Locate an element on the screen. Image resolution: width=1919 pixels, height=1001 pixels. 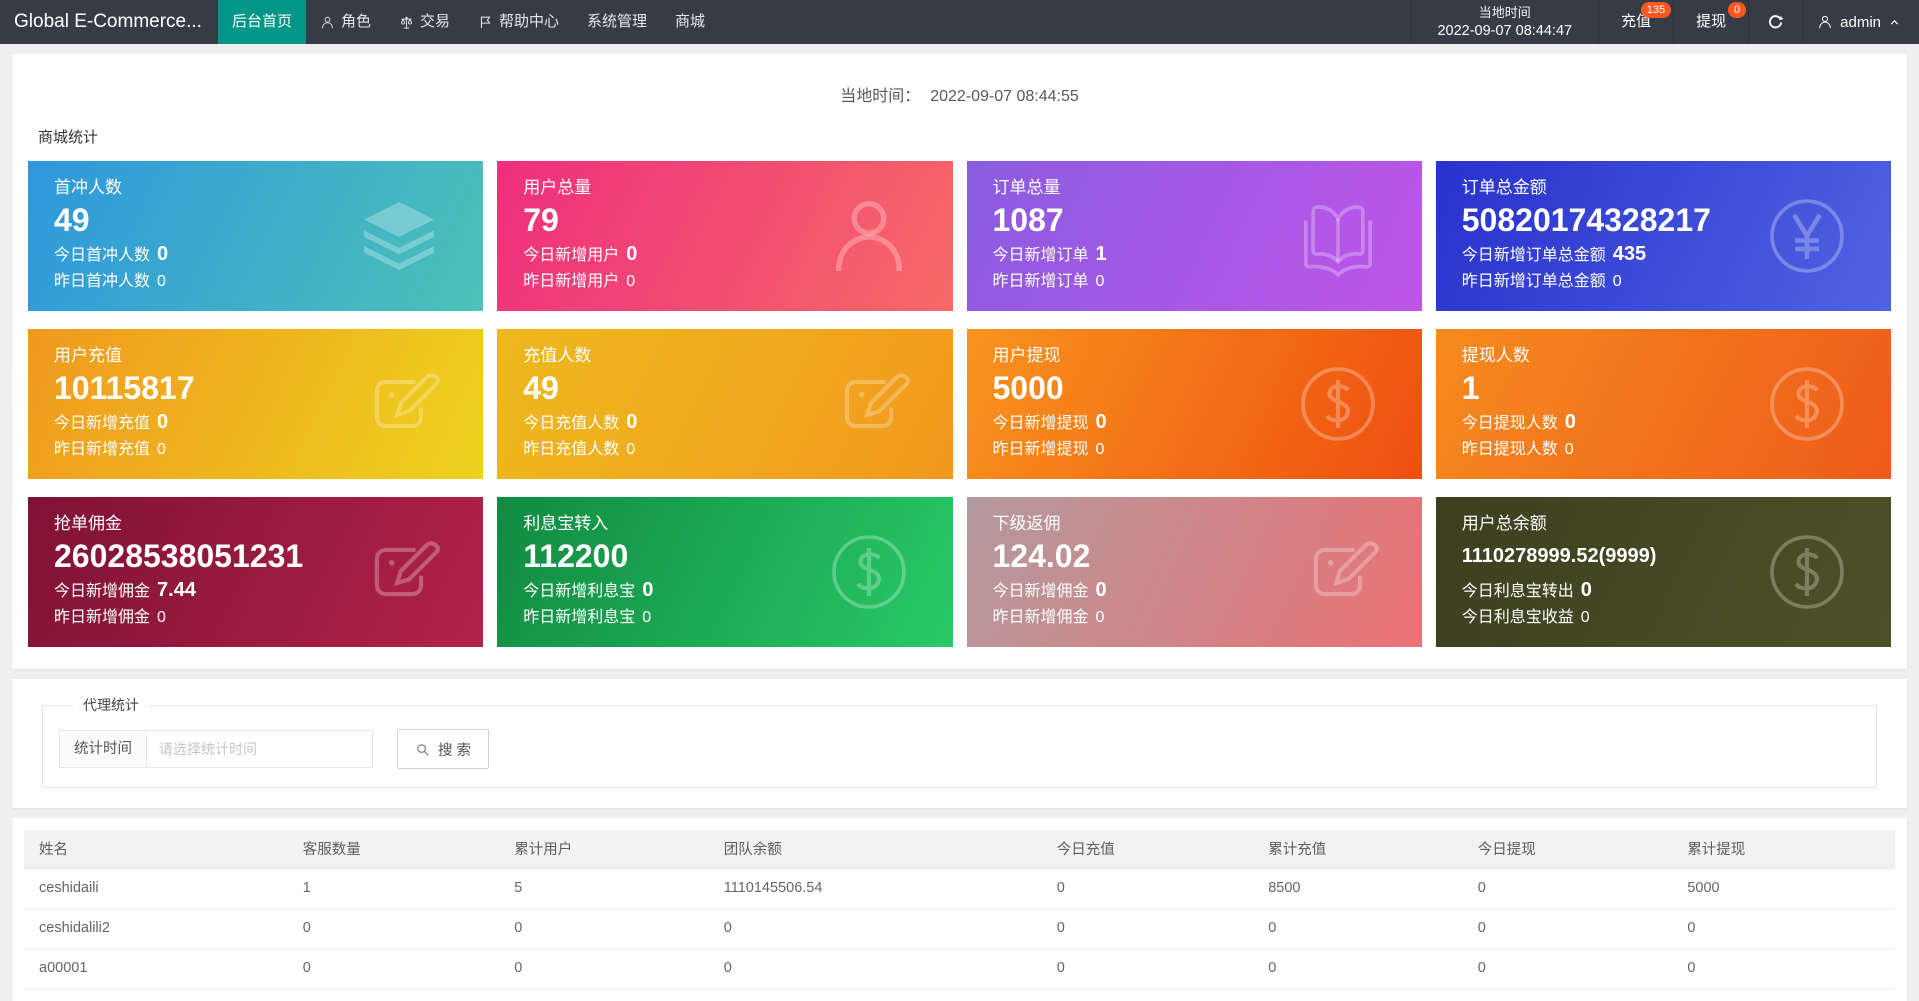
agent-search-form: 统计时间 搜 索 is located at coordinates (959, 749).